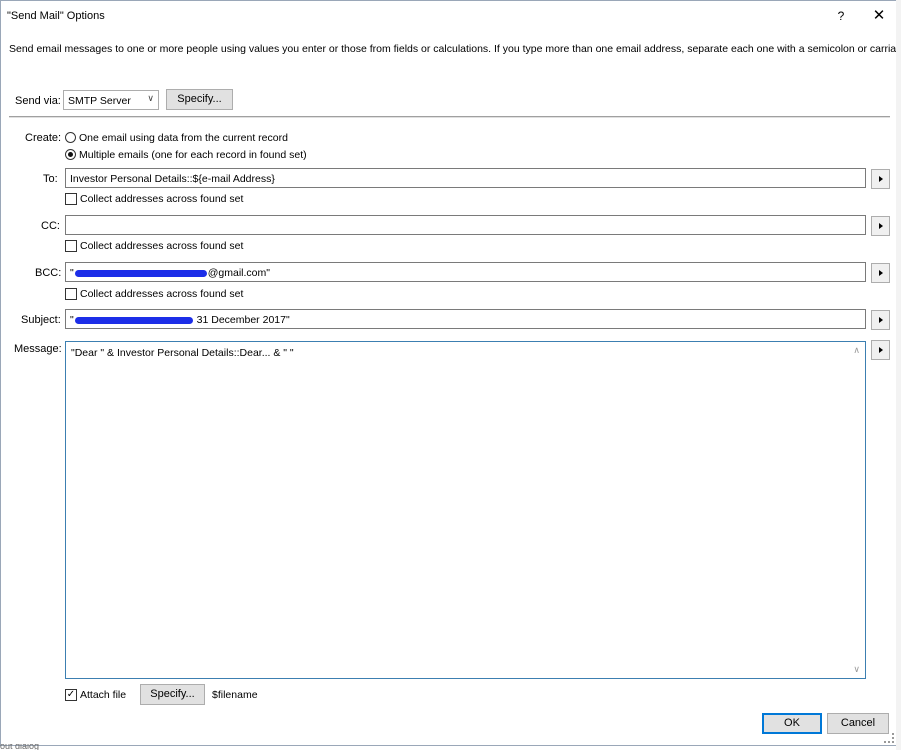 This screenshot has height=750, width=901. What do you see at coordinates (50, 179) in the screenshot?
I see `to-label: To:` at bounding box center [50, 179].